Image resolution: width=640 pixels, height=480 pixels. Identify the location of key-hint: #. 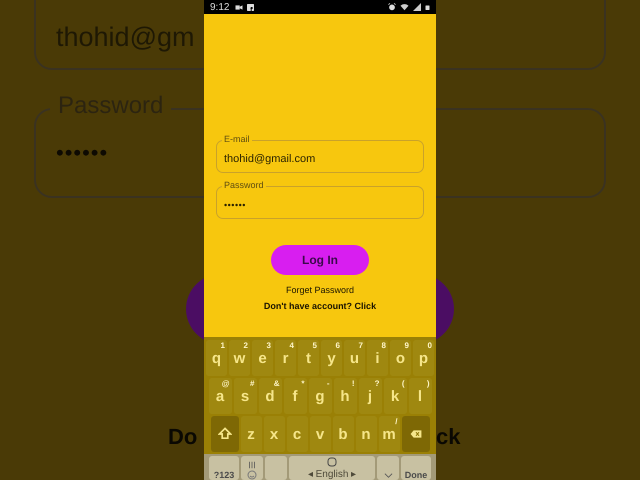
(252, 383).